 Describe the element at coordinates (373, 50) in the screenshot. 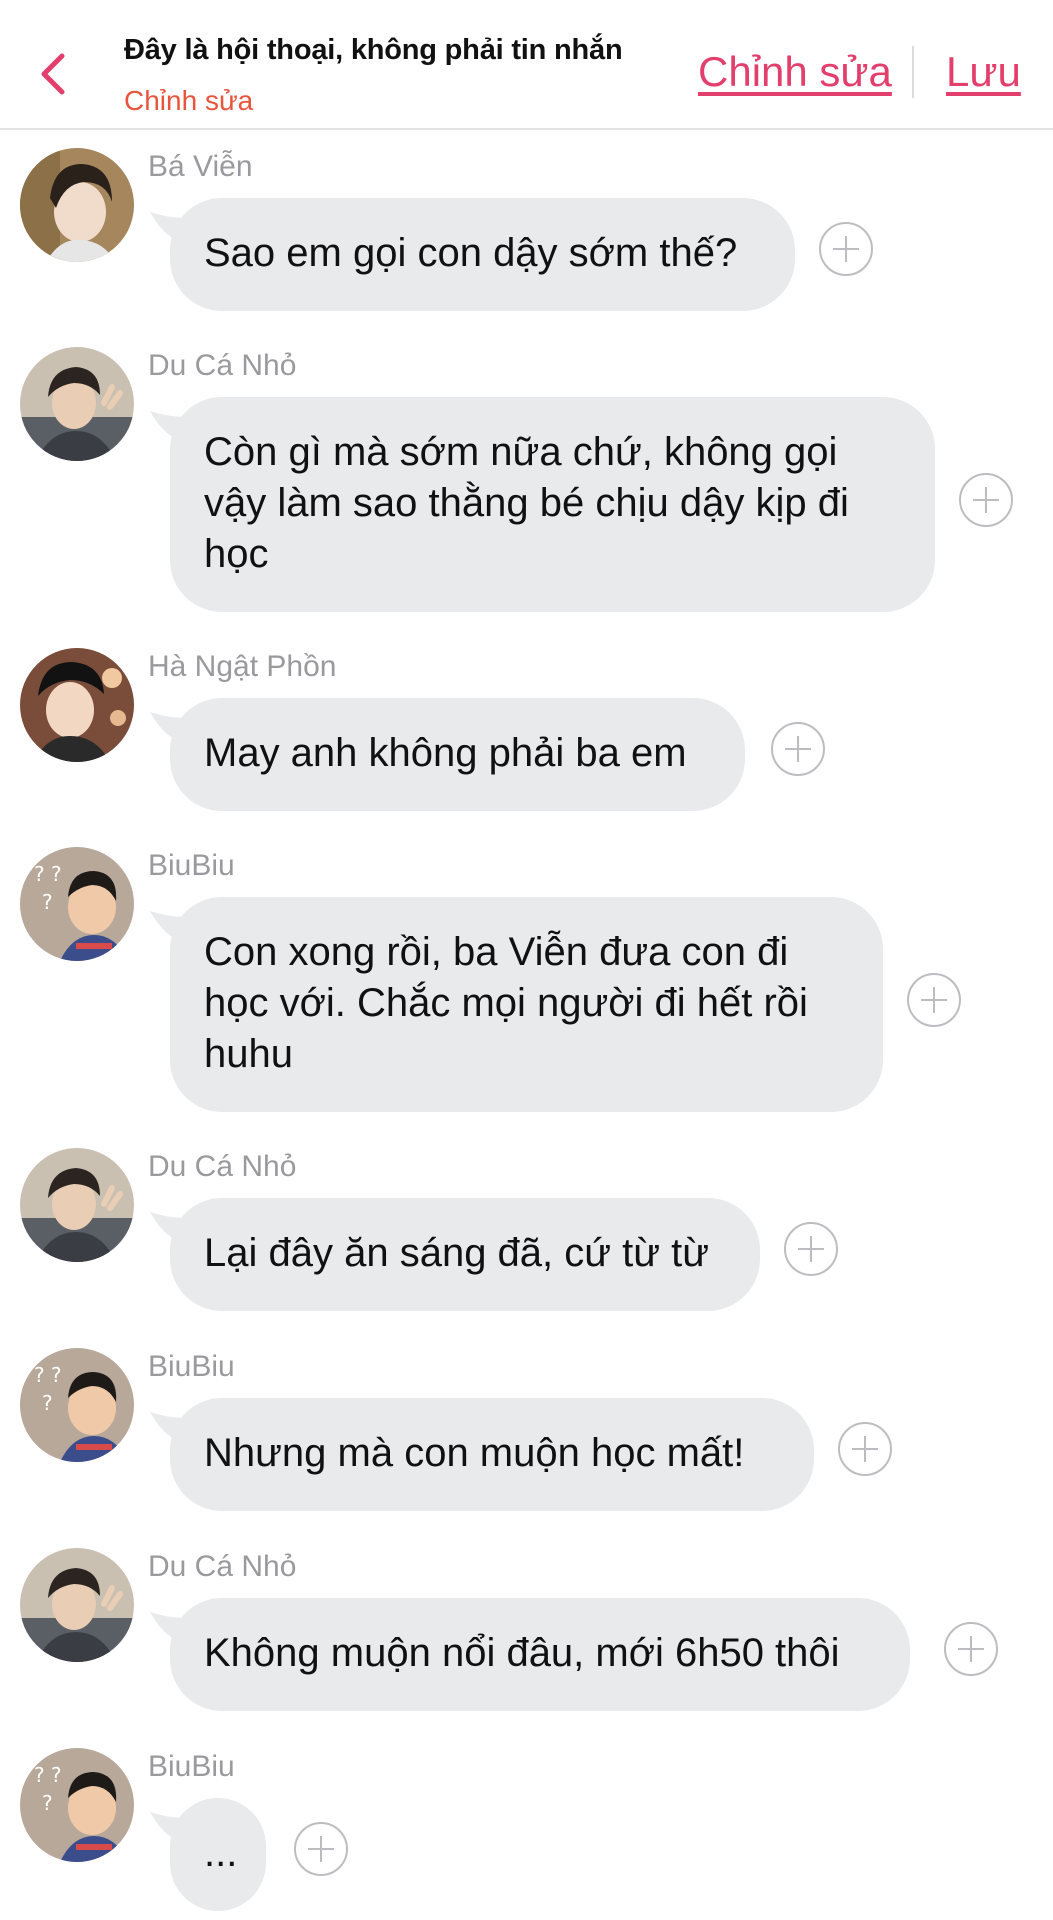

I see `page-title: Đây là hội thoại, không phải tin nhắn` at that location.